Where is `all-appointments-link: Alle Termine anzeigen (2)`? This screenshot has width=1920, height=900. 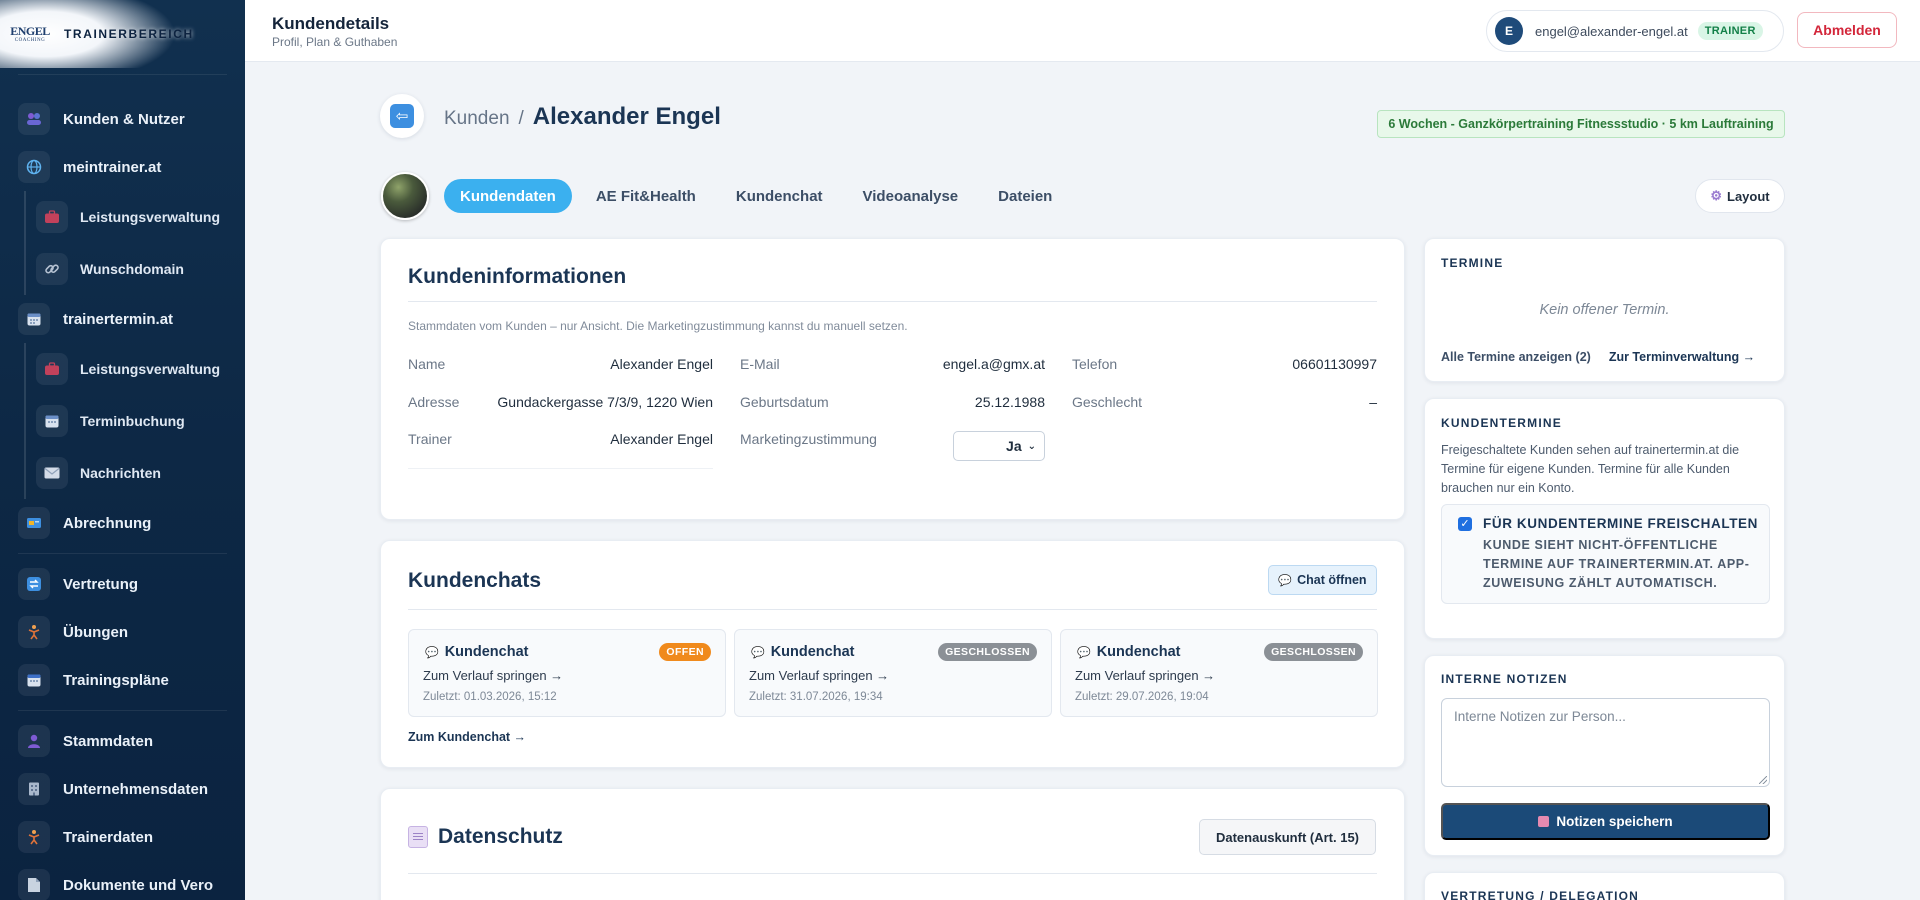 all-appointments-link: Alle Termine anzeigen (2) is located at coordinates (1516, 357).